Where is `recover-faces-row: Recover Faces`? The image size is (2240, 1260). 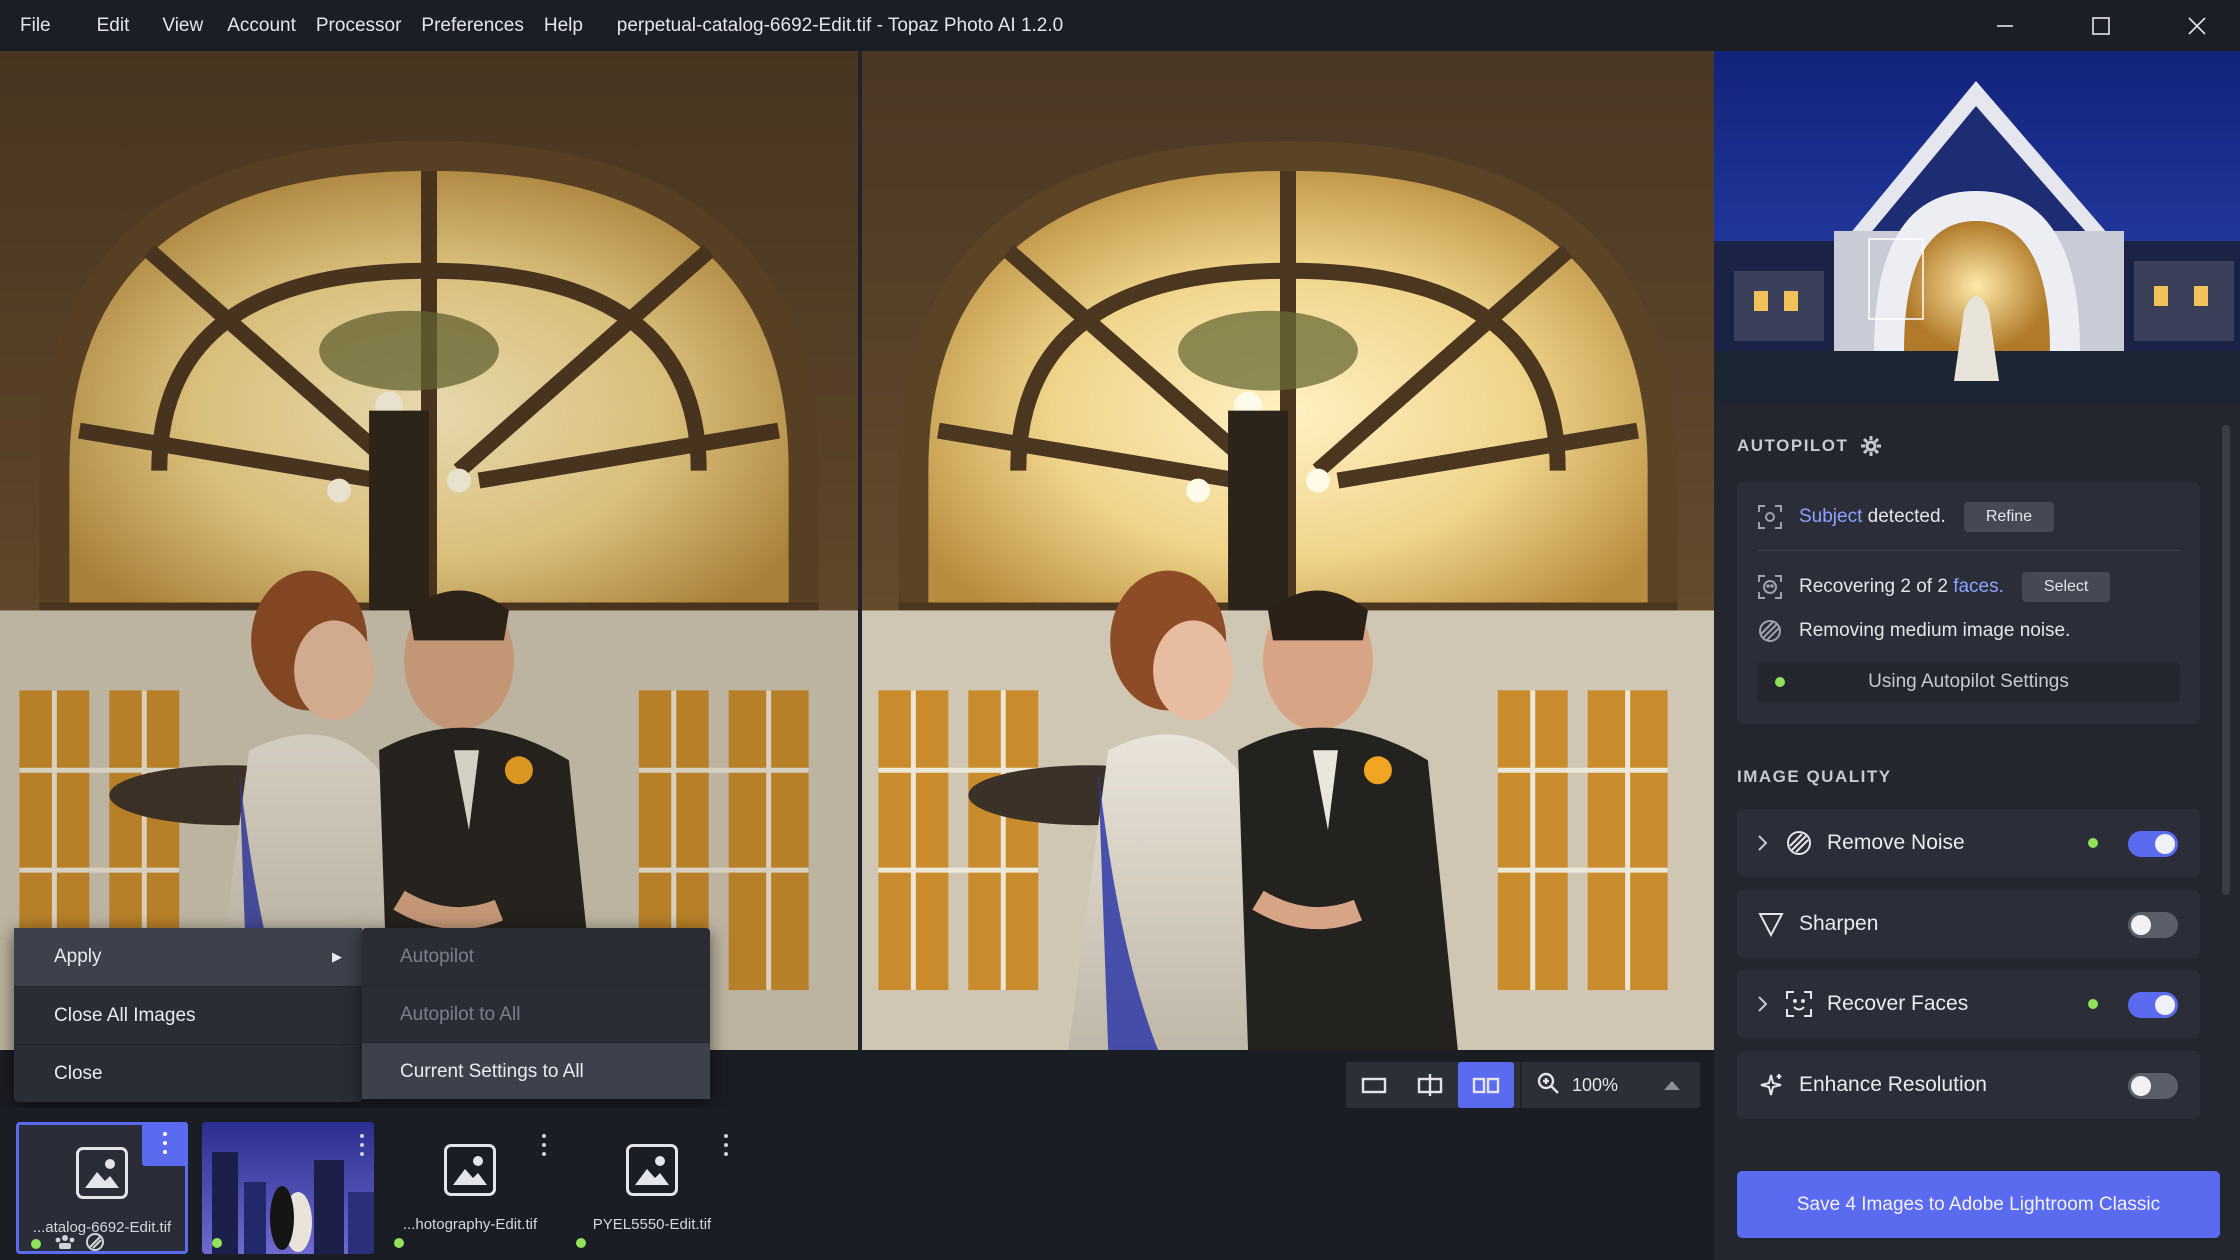
recover-faces-row: Recover Faces is located at coordinates (1968, 1004).